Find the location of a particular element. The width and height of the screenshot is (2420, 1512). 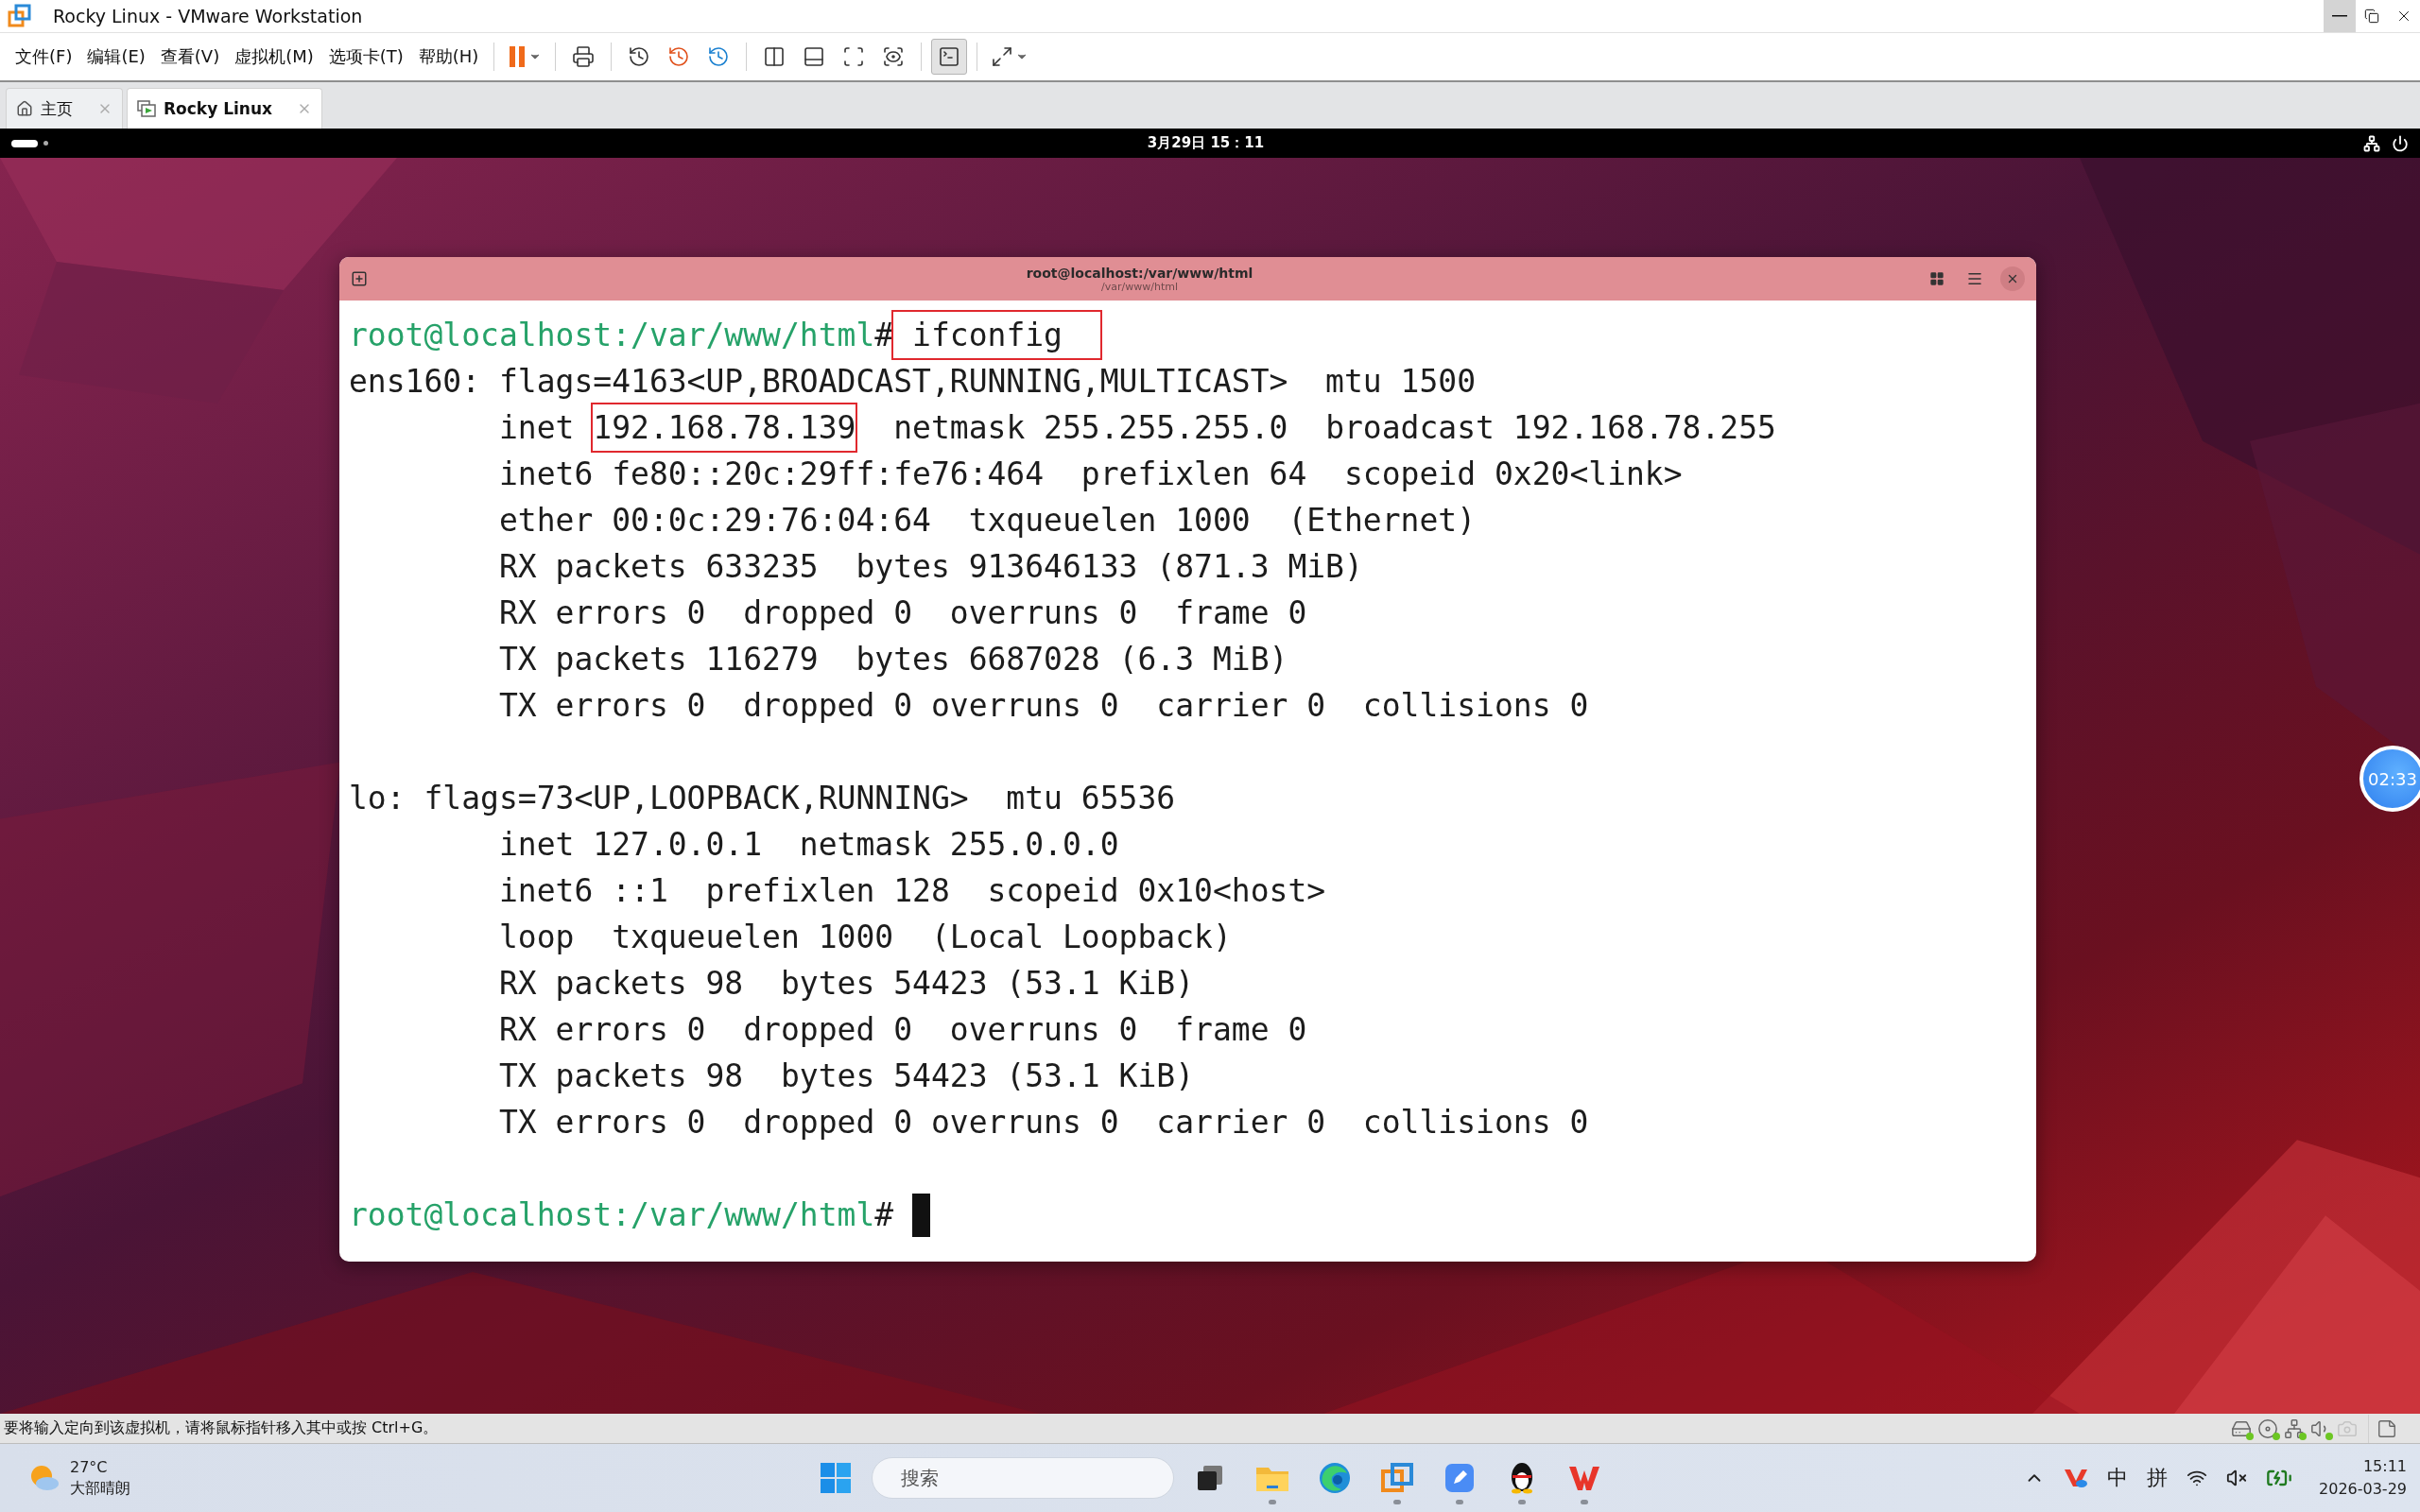

menu-item: 编辑(E) is located at coordinates (116, 56).